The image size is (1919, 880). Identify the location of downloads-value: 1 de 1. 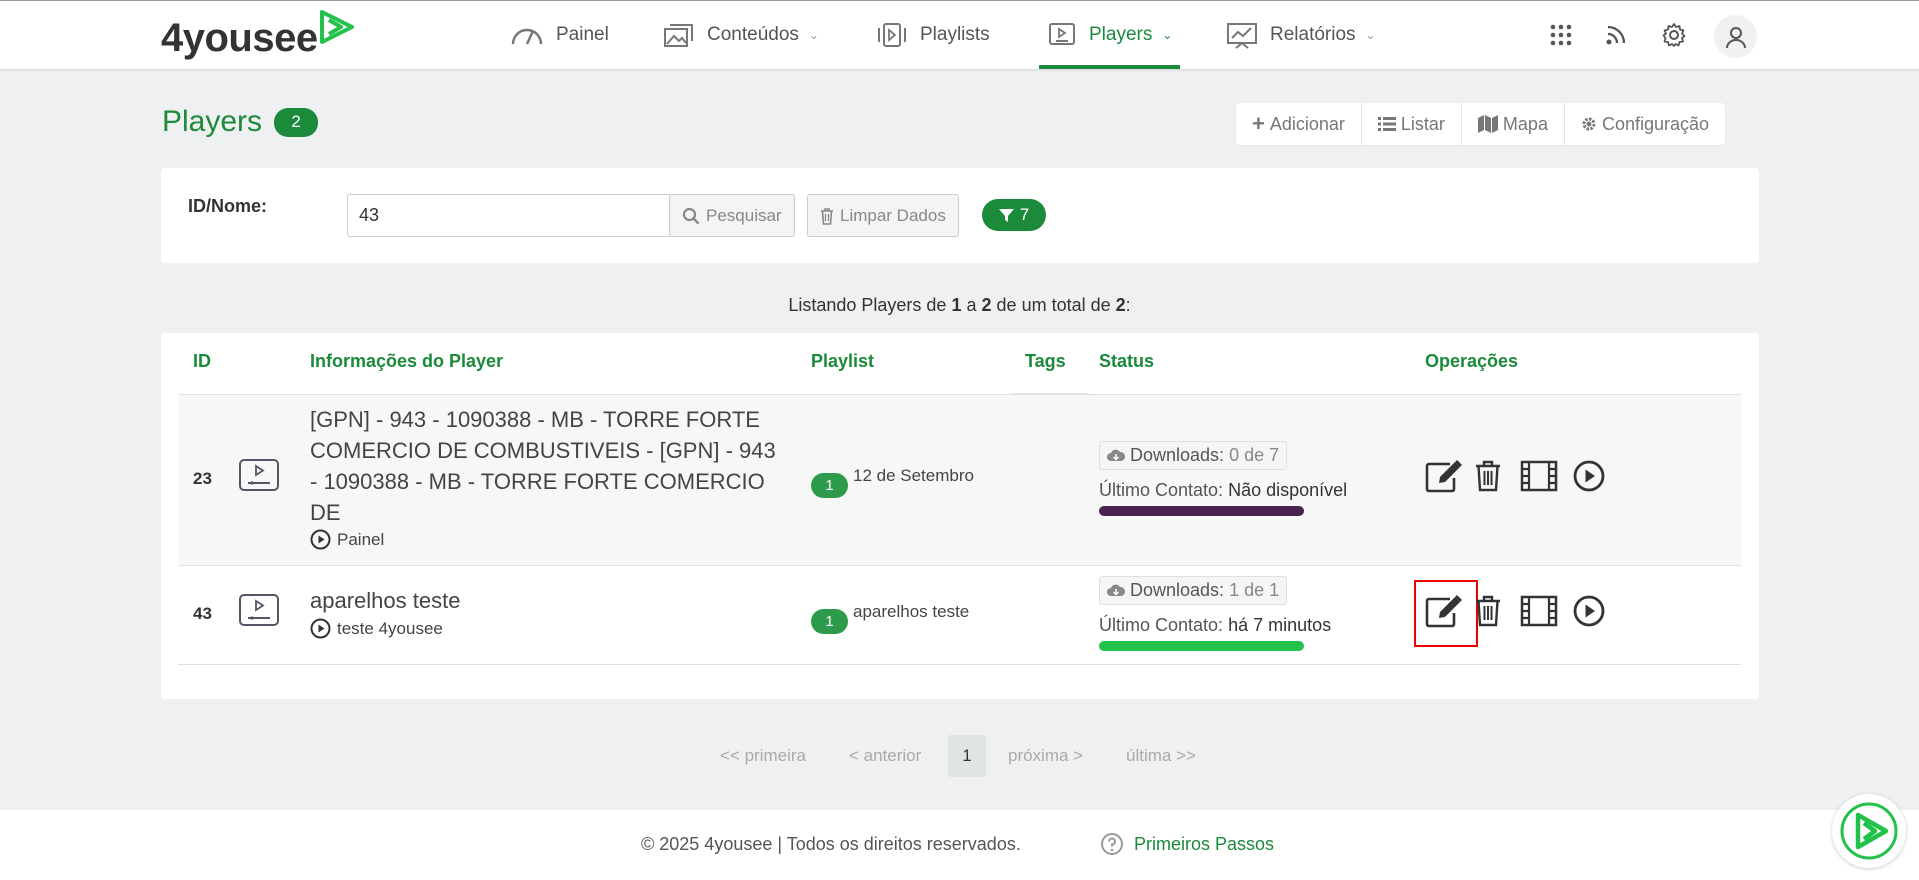
(1254, 590).